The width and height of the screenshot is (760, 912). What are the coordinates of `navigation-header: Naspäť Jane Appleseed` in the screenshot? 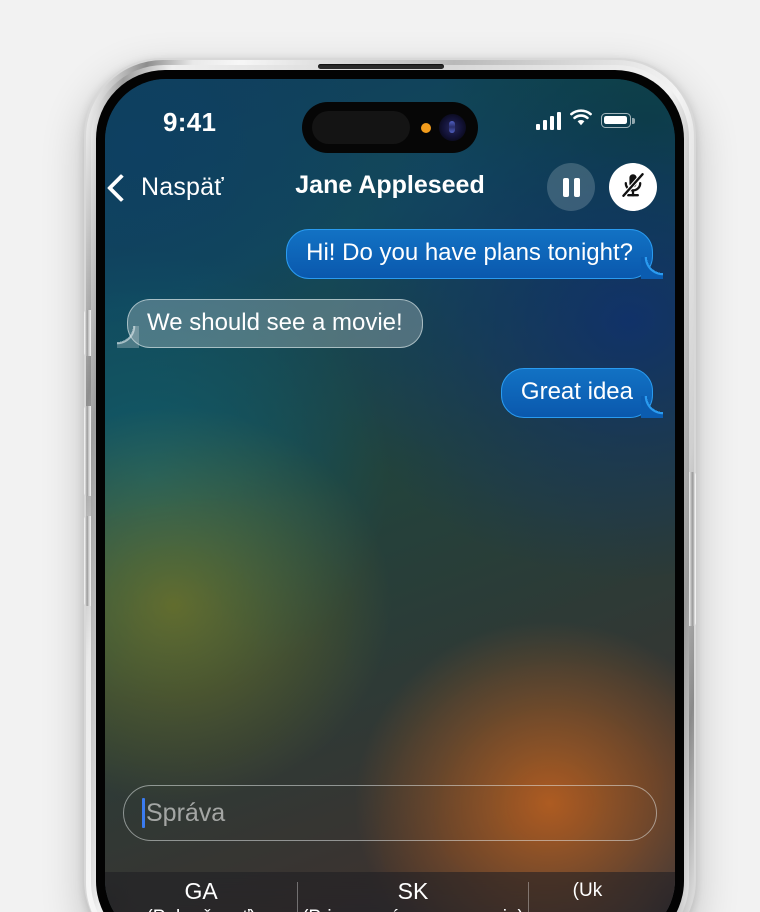 It's located at (390, 187).